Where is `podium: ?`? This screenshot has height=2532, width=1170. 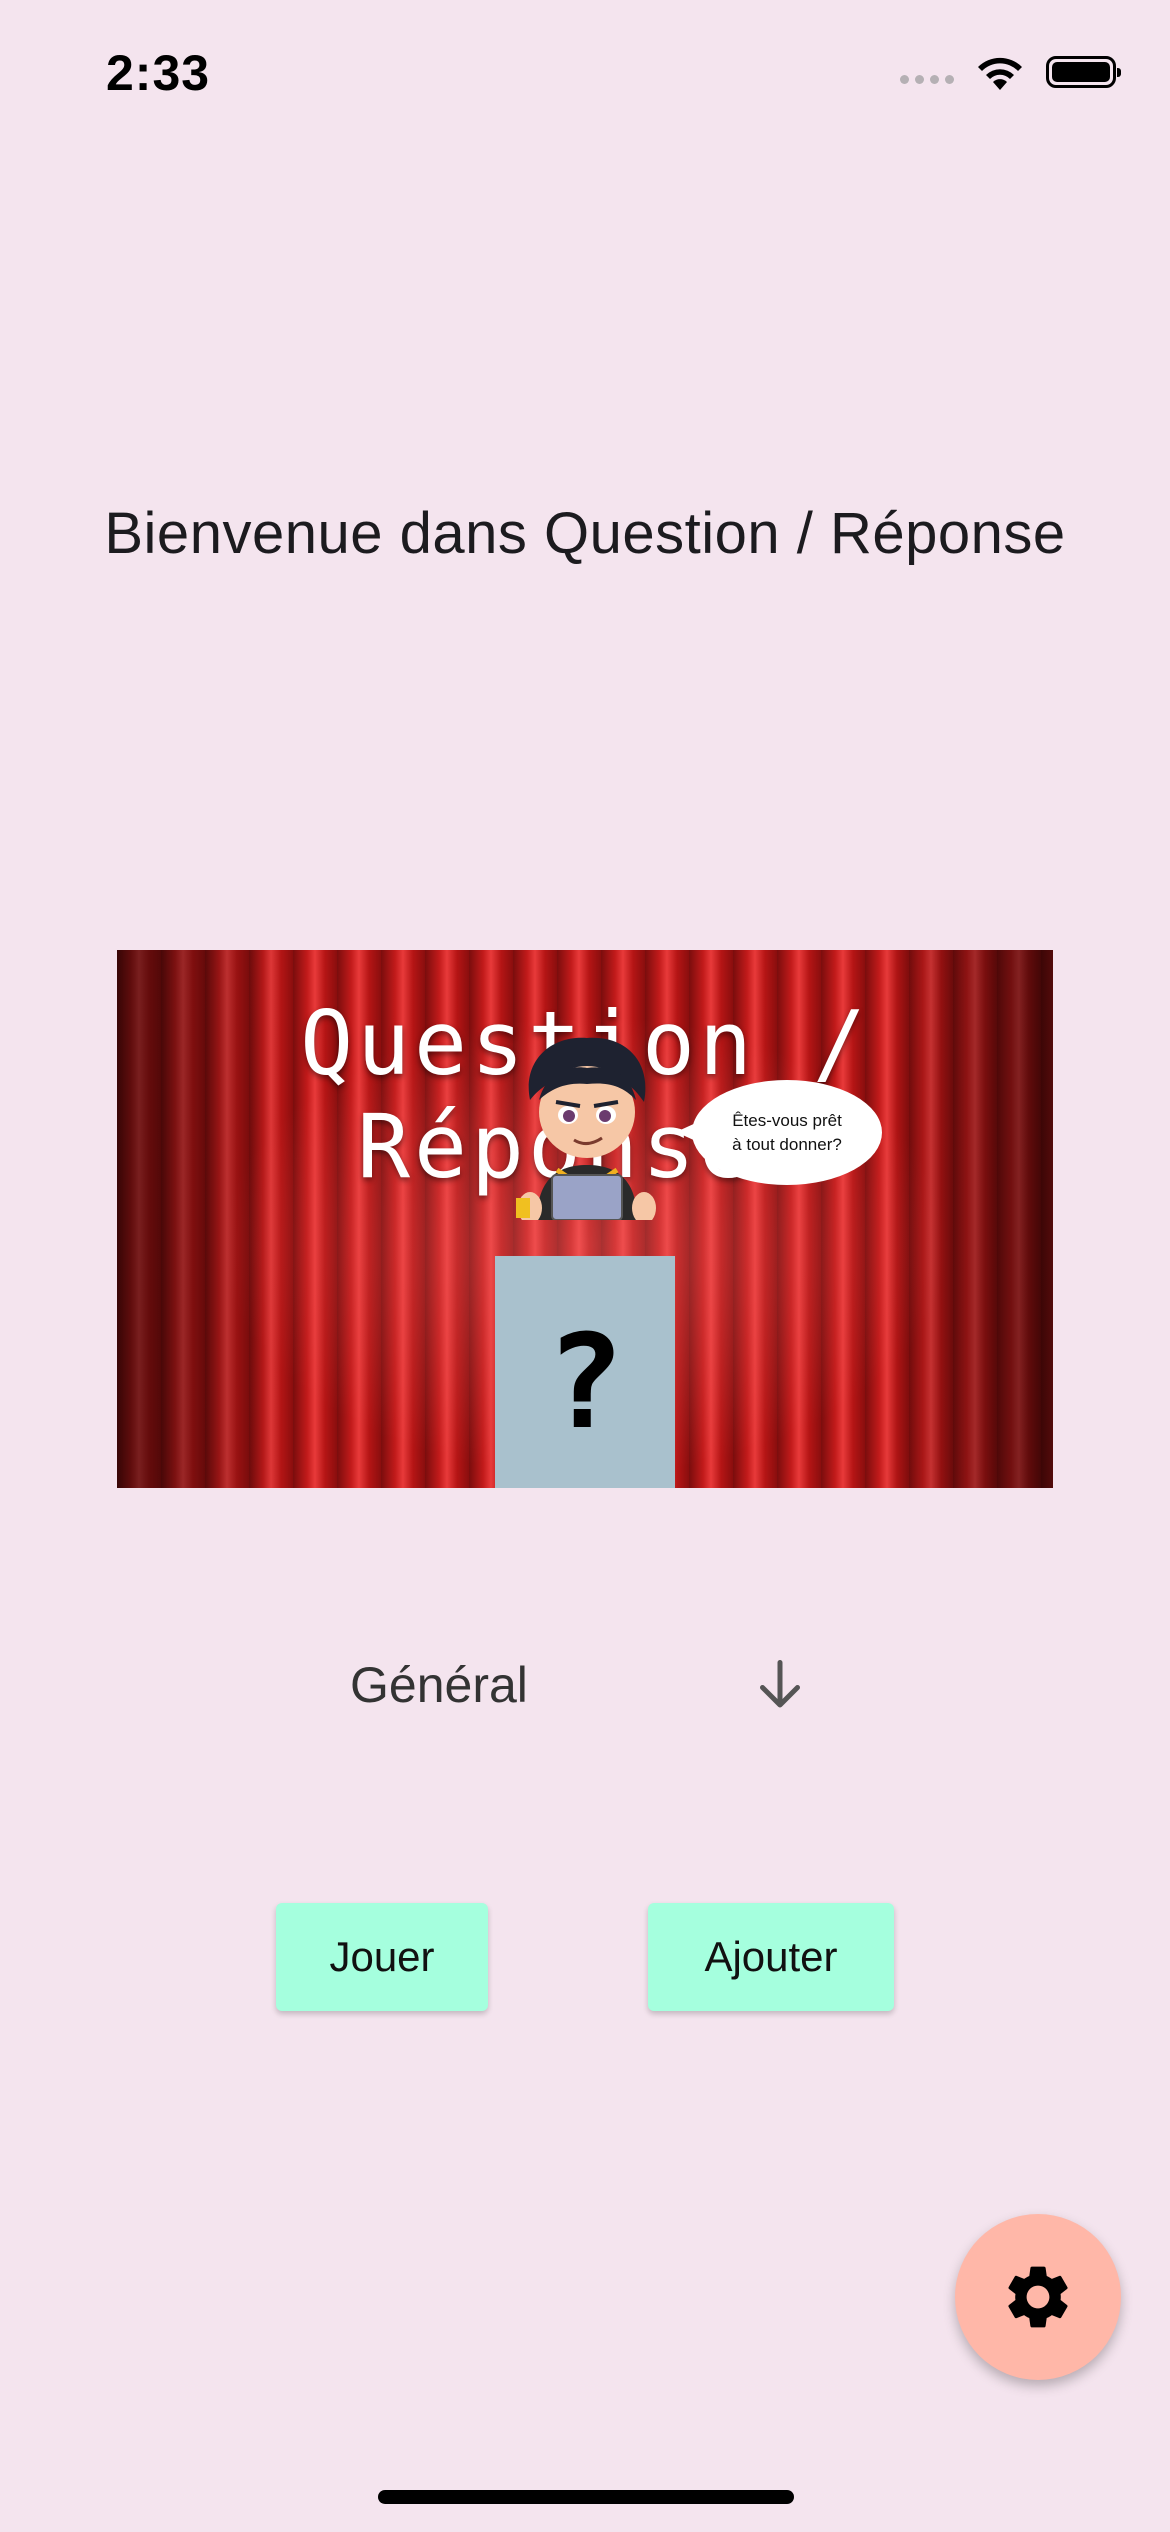
podium: ? is located at coordinates (585, 1372).